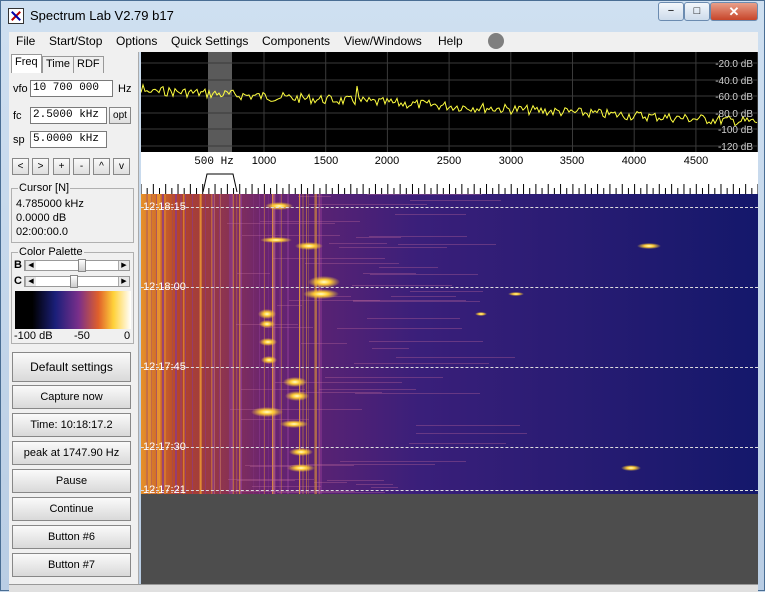 The height and width of the screenshot is (592, 765). What do you see at coordinates (74, 281) in the screenshot?
I see `contrast-thumb` at bounding box center [74, 281].